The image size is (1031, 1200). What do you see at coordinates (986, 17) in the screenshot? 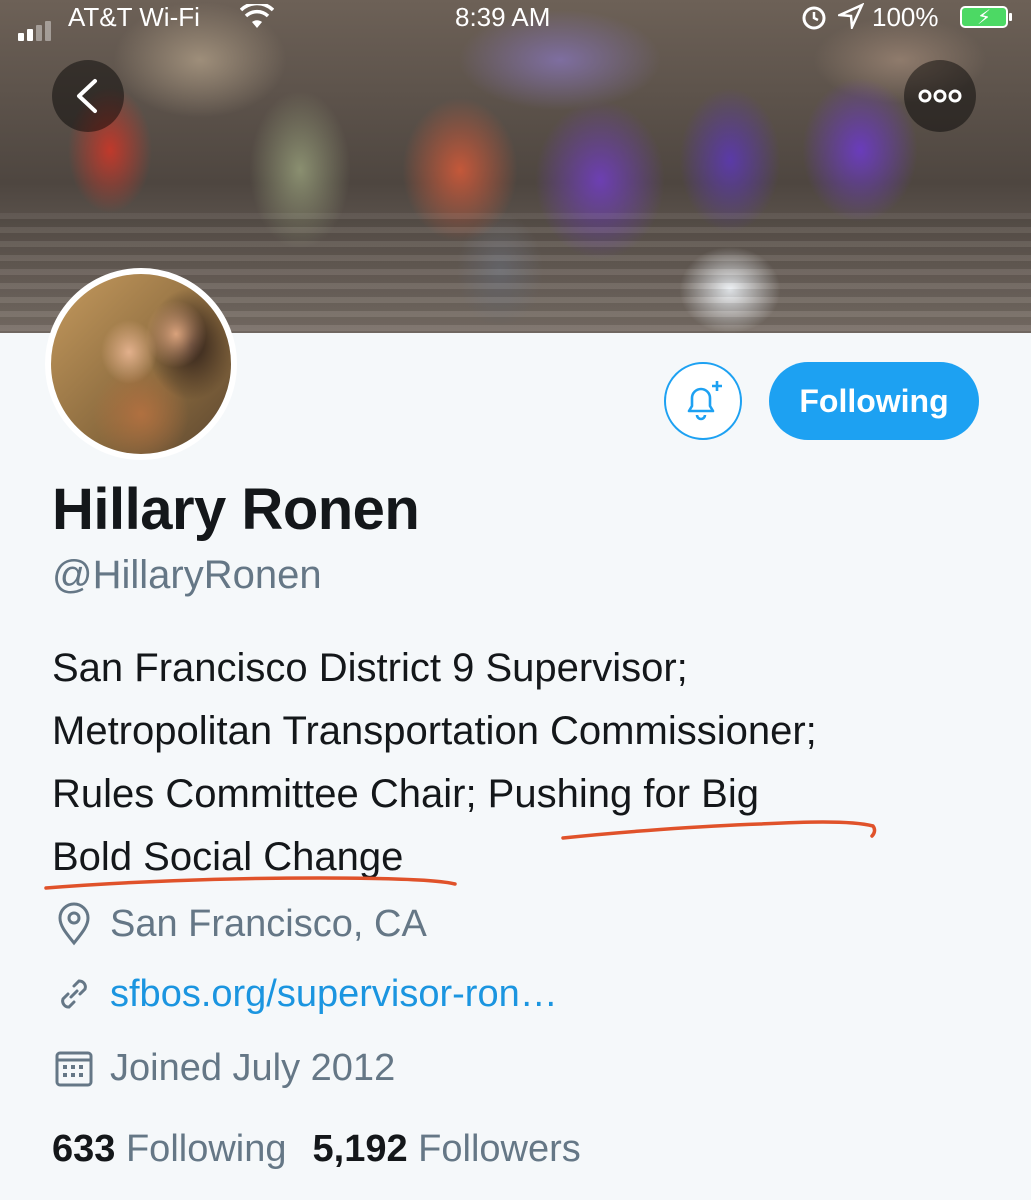
I see `battery-icon: ⚡` at bounding box center [986, 17].